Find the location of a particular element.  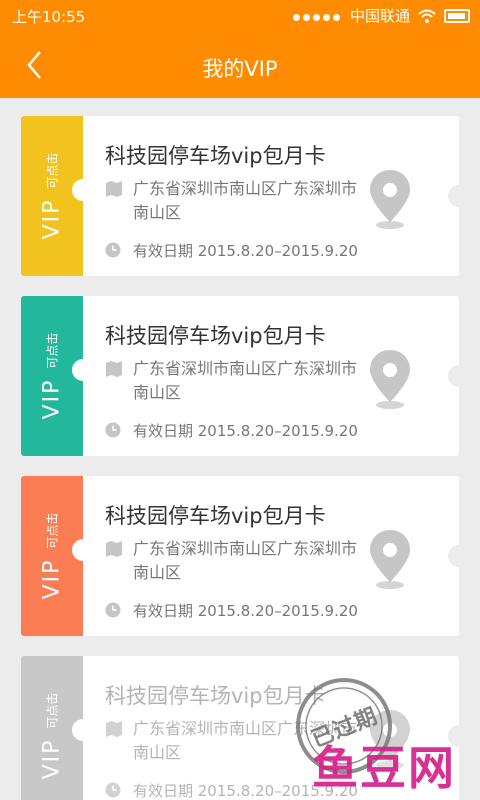

app-bar: 我的VIP is located at coordinates (240, 65).